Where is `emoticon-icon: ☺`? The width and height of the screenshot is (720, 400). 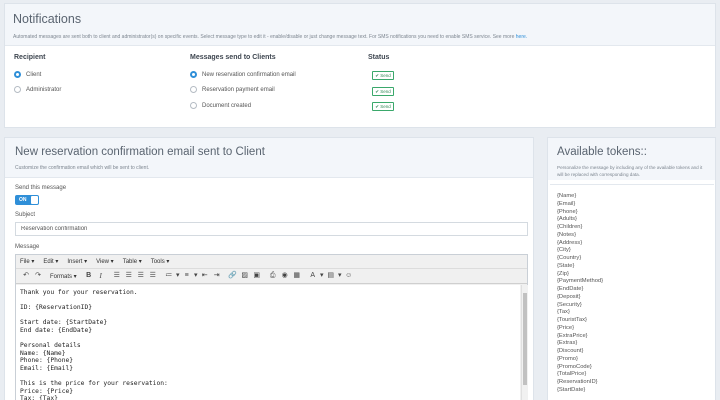
emoticon-icon: ☺ is located at coordinates (349, 276).